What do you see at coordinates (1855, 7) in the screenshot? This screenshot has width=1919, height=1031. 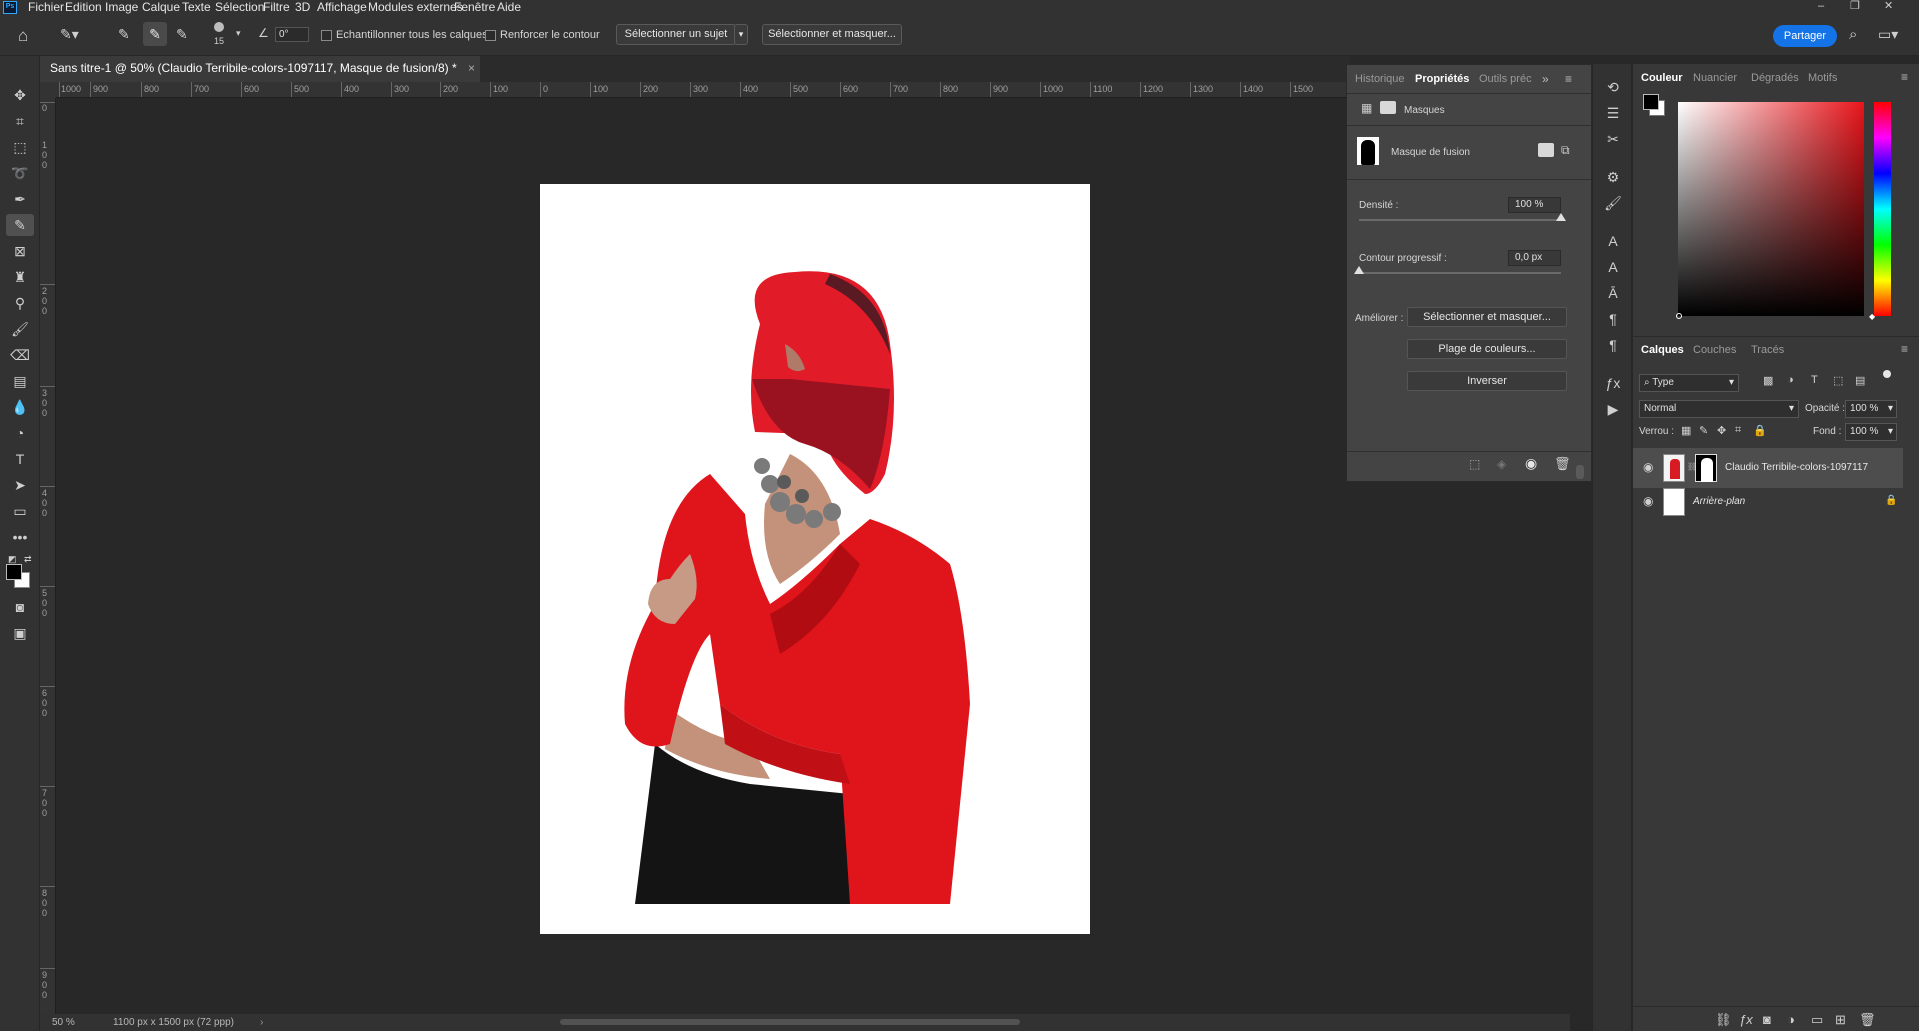 I see `restore-button: ❐` at bounding box center [1855, 7].